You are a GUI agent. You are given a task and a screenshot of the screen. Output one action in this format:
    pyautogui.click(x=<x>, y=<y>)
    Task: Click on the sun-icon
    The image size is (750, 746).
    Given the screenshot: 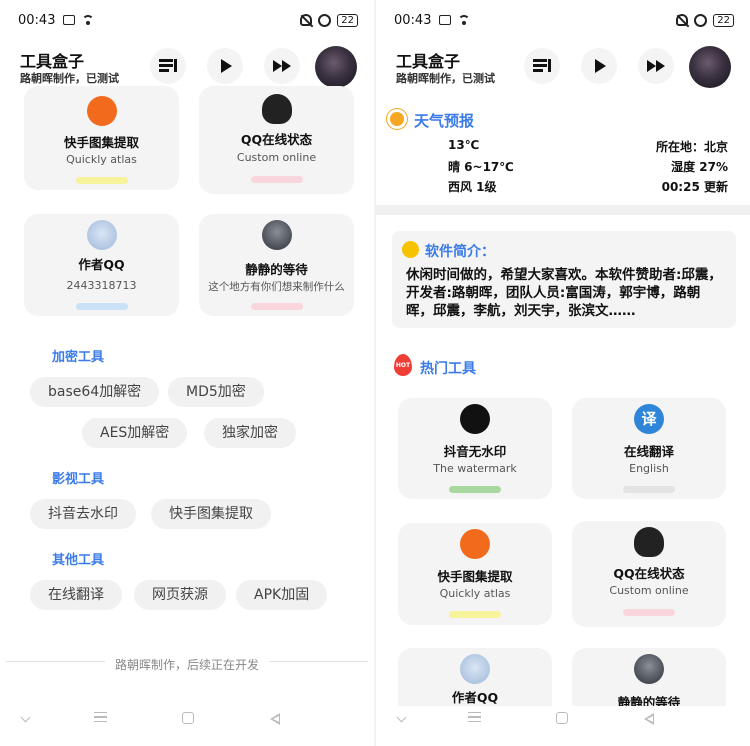 What is the action you would take?
    pyautogui.click(x=397, y=119)
    